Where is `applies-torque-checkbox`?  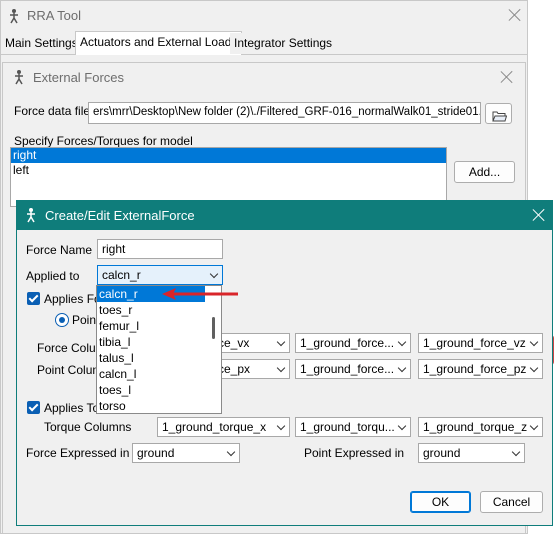
applies-torque-checkbox is located at coordinates (33, 407).